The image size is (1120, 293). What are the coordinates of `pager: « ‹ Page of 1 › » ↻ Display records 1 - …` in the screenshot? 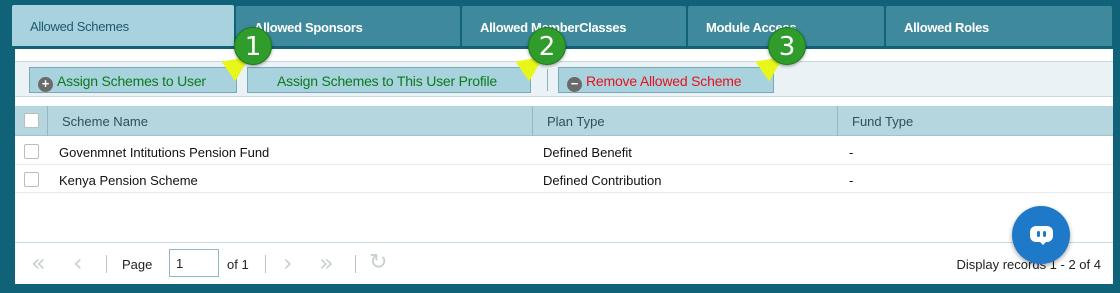 It's located at (564, 263).